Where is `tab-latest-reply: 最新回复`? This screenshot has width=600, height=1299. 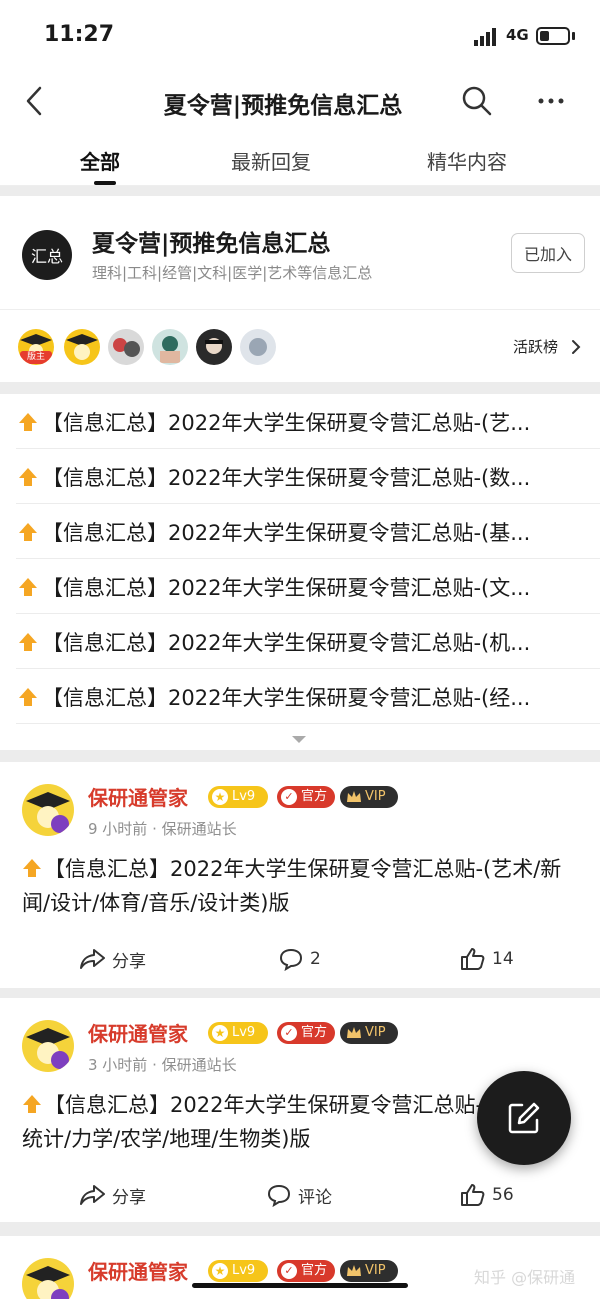 tab-latest-reply: 最新回复 is located at coordinates (271, 160).